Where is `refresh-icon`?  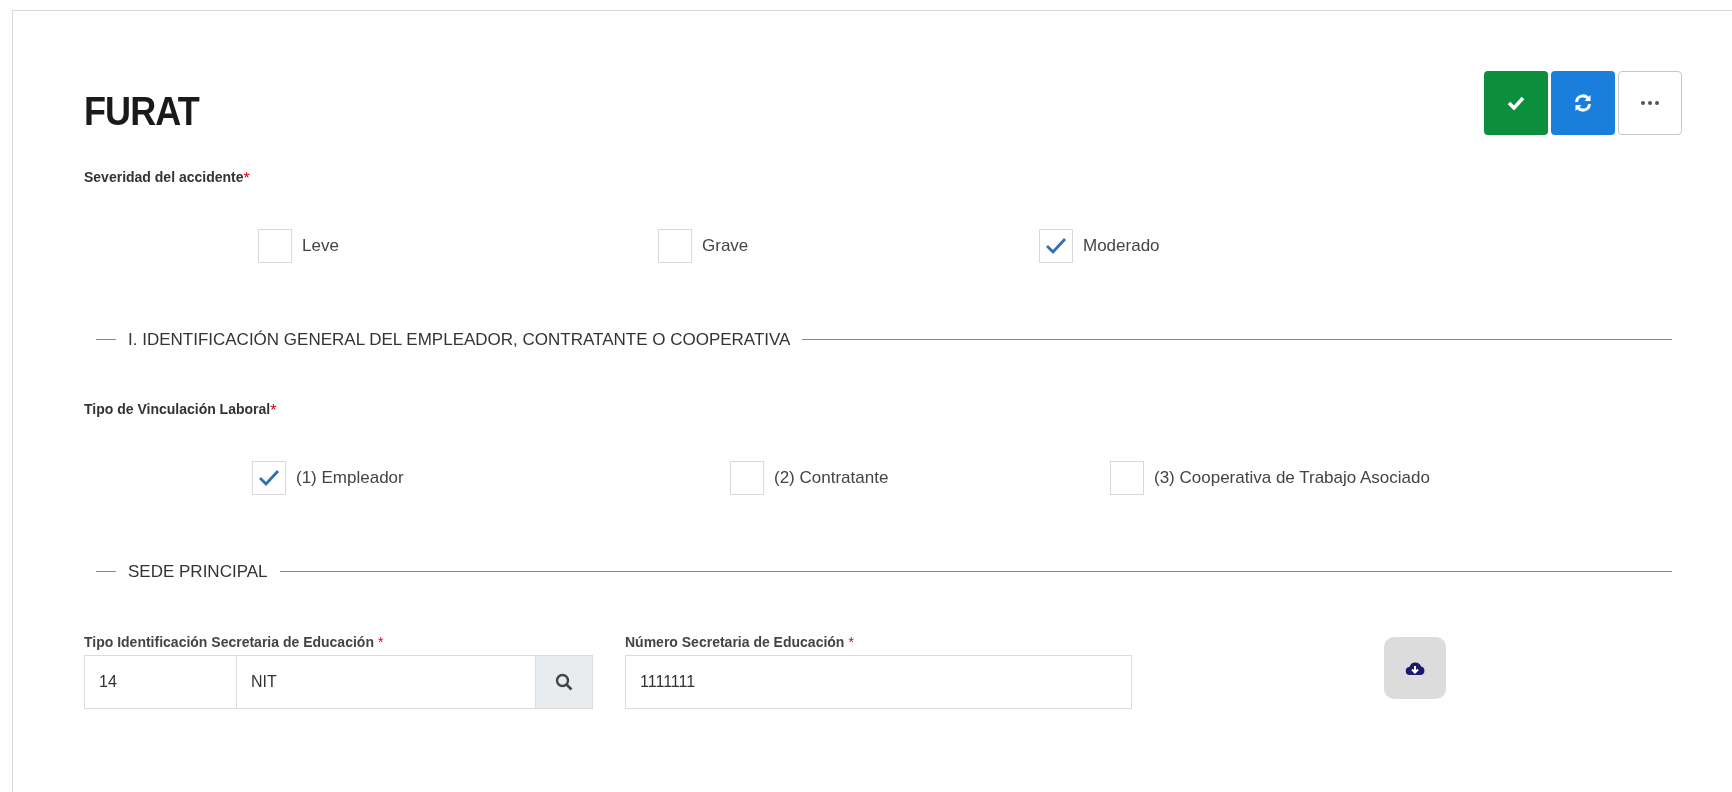
refresh-icon is located at coordinates (1583, 103).